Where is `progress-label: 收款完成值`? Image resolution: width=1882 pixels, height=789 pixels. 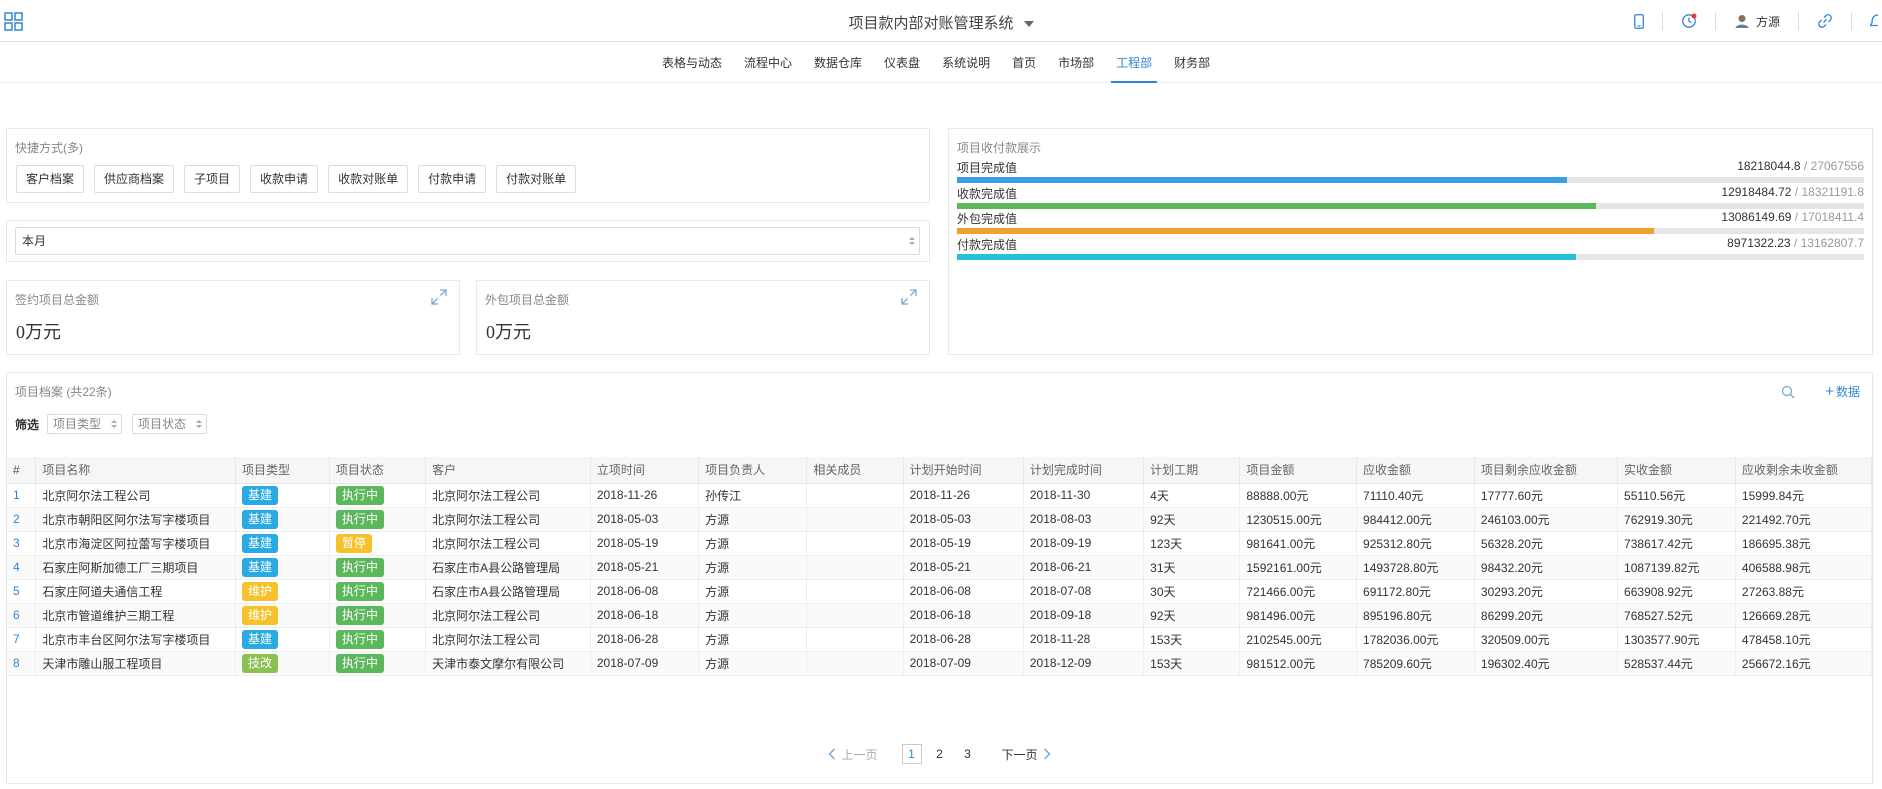
progress-label: 收款完成值 is located at coordinates (987, 193).